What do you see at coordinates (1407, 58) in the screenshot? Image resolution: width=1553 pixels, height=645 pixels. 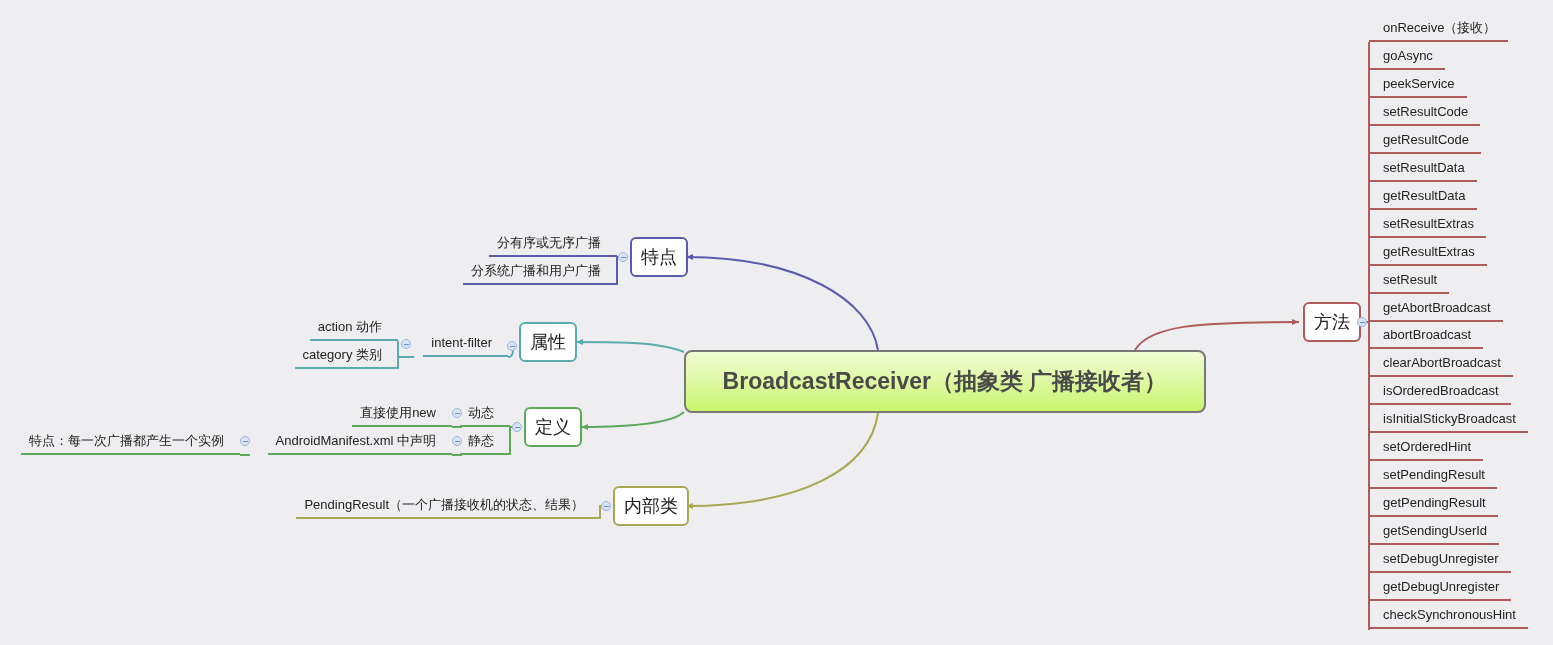 I see `subtopic-label: goAsync` at bounding box center [1407, 58].